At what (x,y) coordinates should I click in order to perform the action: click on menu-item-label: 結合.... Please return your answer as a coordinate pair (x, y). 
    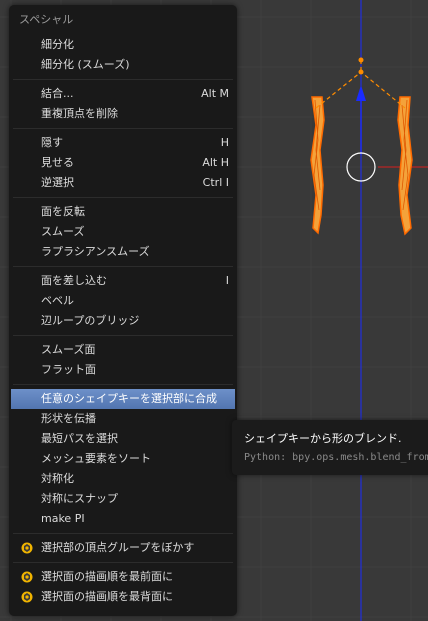
    Looking at the image, I should click on (57, 93).